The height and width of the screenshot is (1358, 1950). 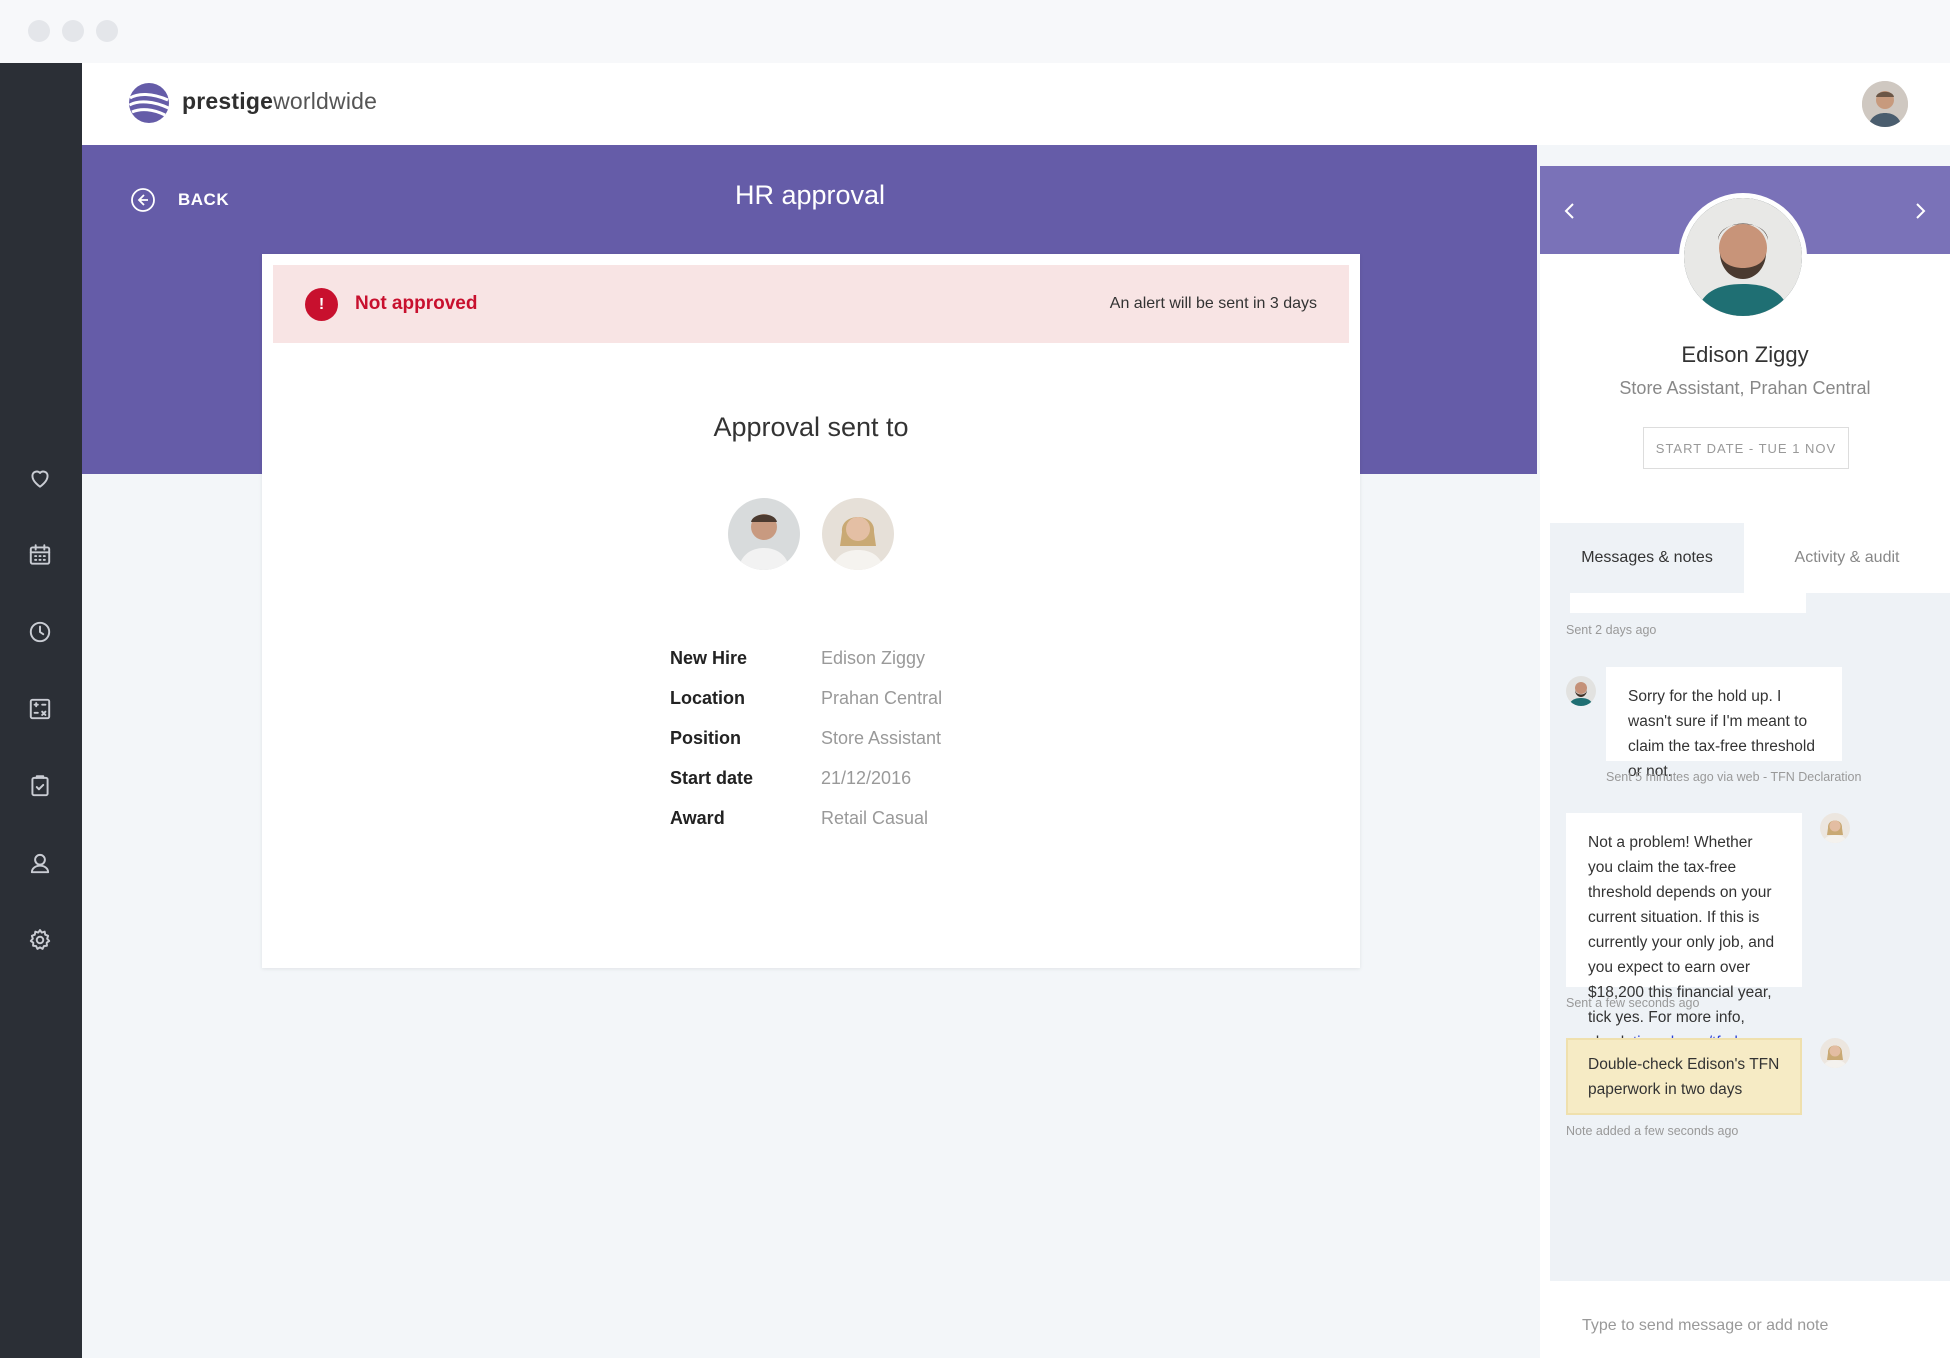 What do you see at coordinates (1847, 558) in the screenshot?
I see `tab-activity-audit: Activity & audit` at bounding box center [1847, 558].